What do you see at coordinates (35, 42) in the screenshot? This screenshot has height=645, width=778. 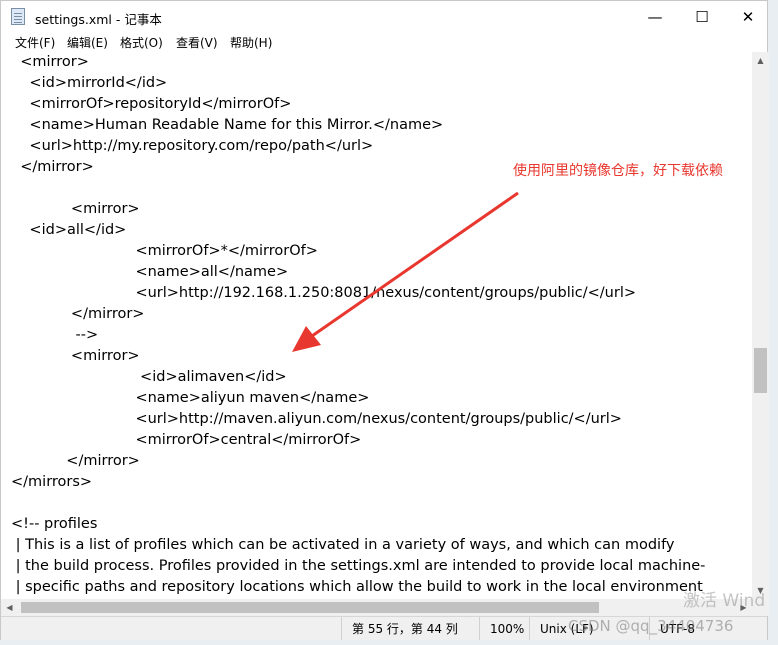 I see `menu-file: 文件(F)` at bounding box center [35, 42].